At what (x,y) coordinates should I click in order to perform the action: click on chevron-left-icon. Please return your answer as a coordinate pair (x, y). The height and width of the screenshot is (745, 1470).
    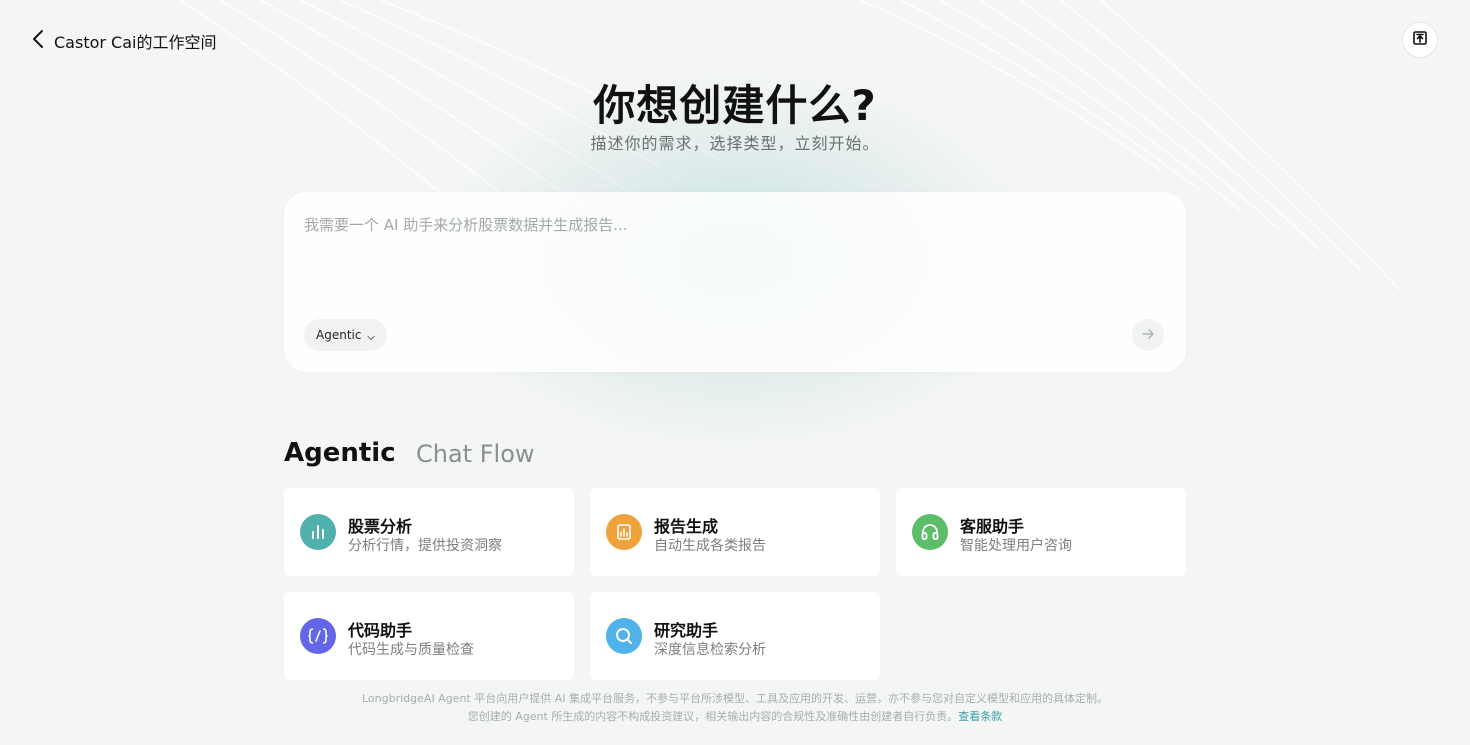
    Looking at the image, I should click on (38, 41).